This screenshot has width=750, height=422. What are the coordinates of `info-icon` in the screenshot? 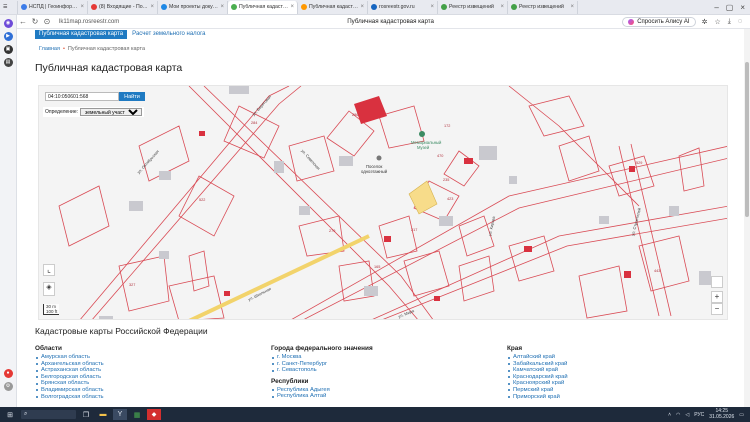 It's located at (717, 282).